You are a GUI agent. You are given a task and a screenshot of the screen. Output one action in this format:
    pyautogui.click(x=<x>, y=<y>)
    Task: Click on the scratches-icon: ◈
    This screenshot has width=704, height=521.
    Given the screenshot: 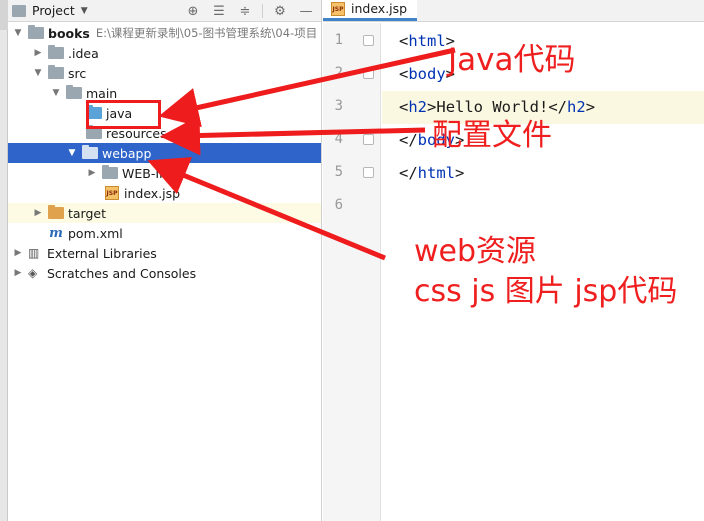 What is the action you would take?
    pyautogui.click(x=33, y=273)
    